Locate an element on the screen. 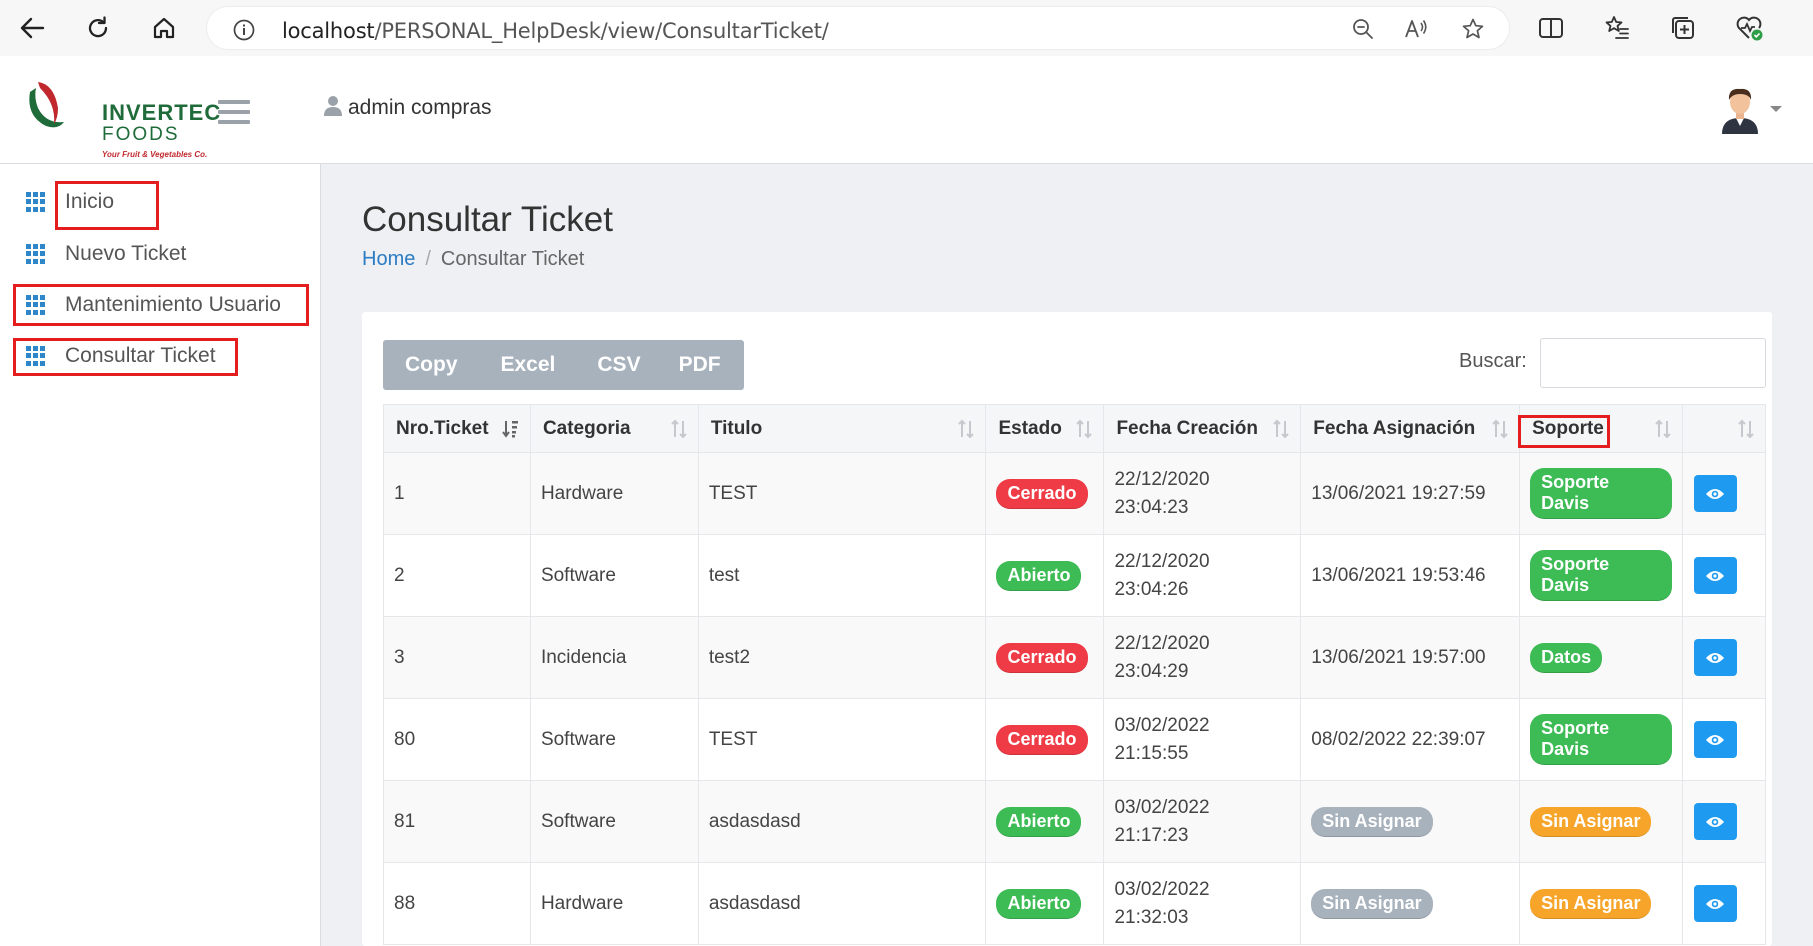 The width and height of the screenshot is (1813, 946). excel-button: Excel is located at coordinates (528, 365).